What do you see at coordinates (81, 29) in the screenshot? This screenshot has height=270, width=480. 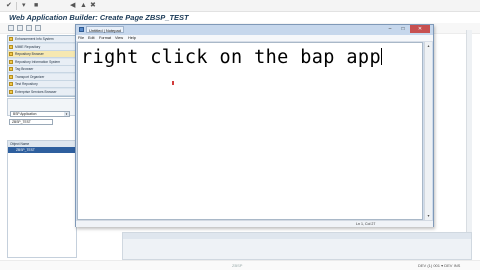 I see `notepad-icon` at bounding box center [81, 29].